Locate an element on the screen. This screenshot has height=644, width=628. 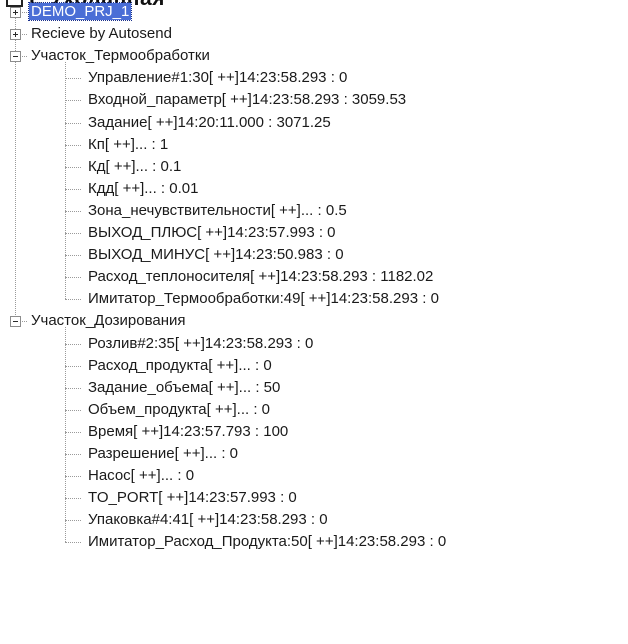
tree-node-label: Разрешение[ ++]... : 0 is located at coordinates (163, 453).